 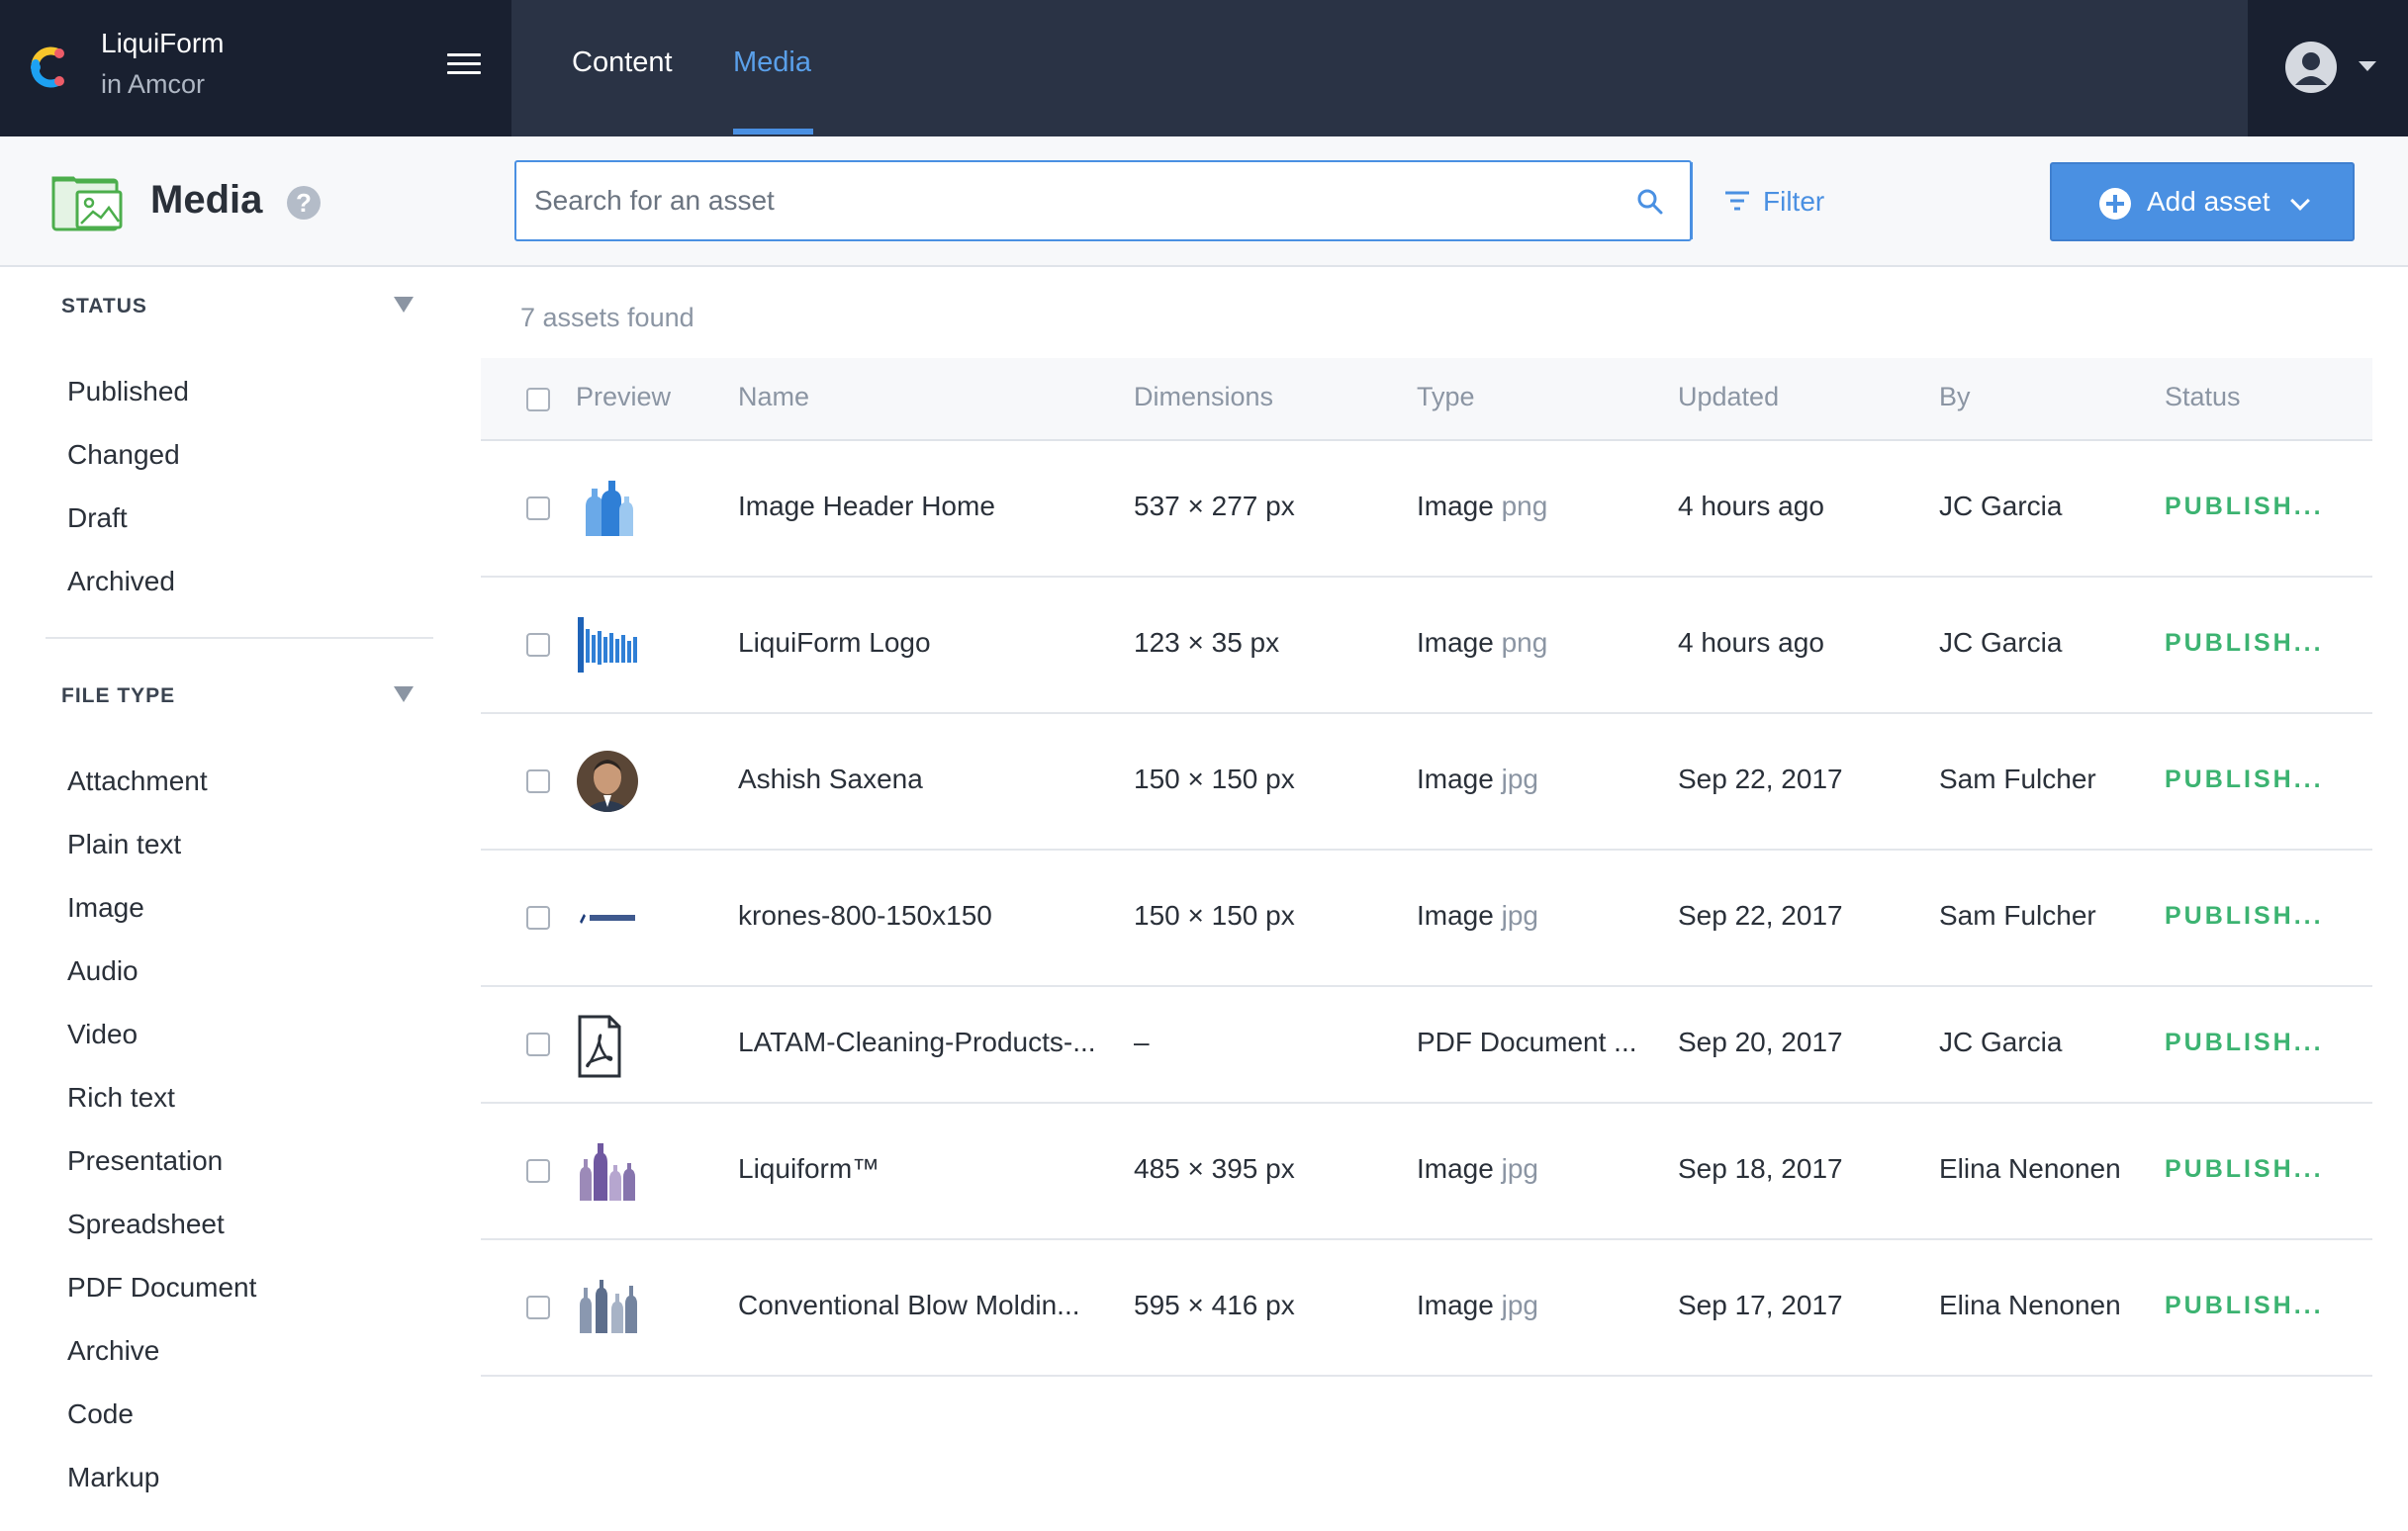 I want to click on status-facet-title: STATUS, so click(x=104, y=306).